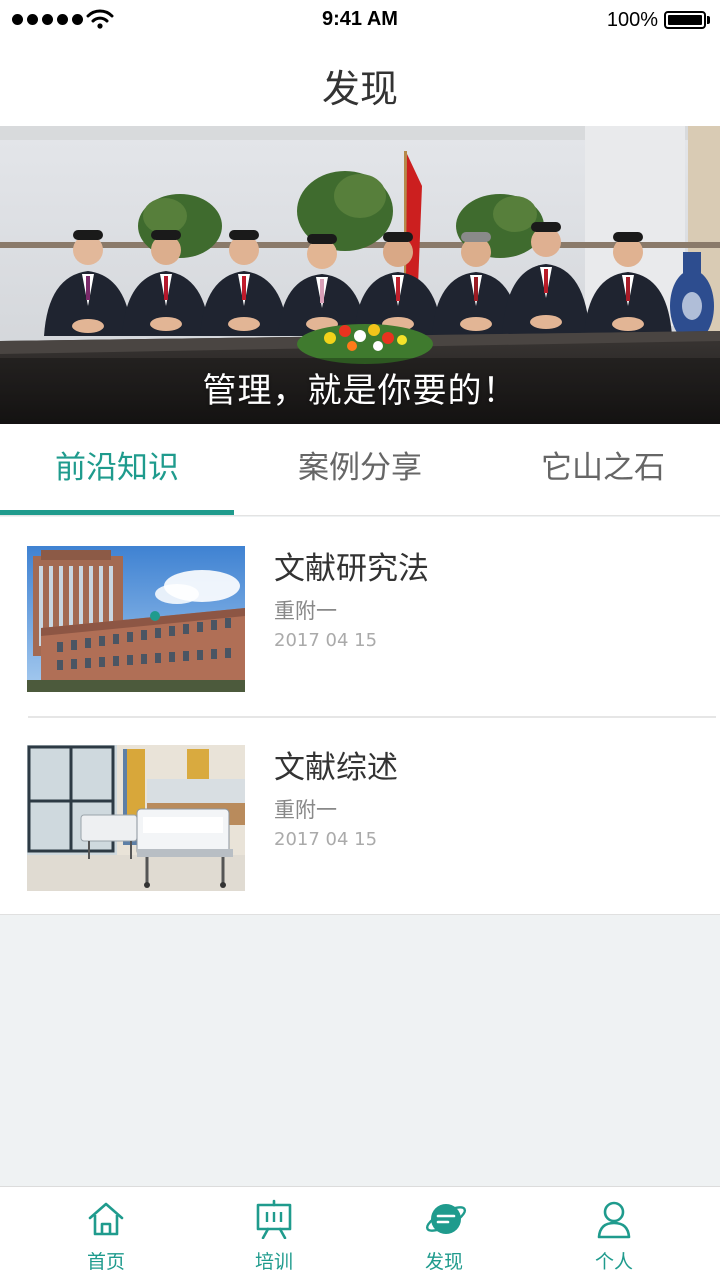 The image size is (720, 1280). Describe the element at coordinates (117, 512) in the screenshot. I see `active-tab-indicator` at that location.